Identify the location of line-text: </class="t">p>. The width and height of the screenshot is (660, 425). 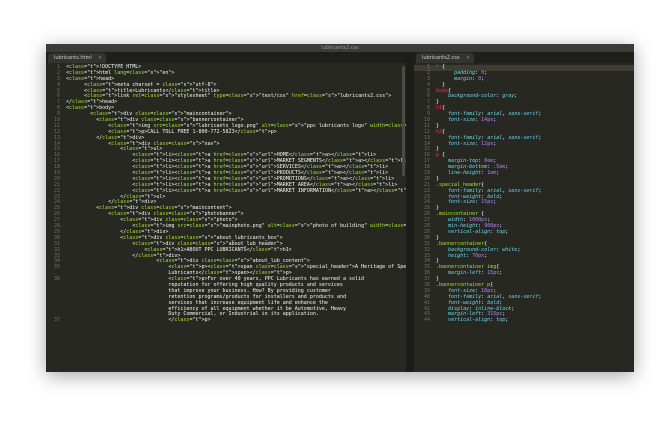
(138, 320).